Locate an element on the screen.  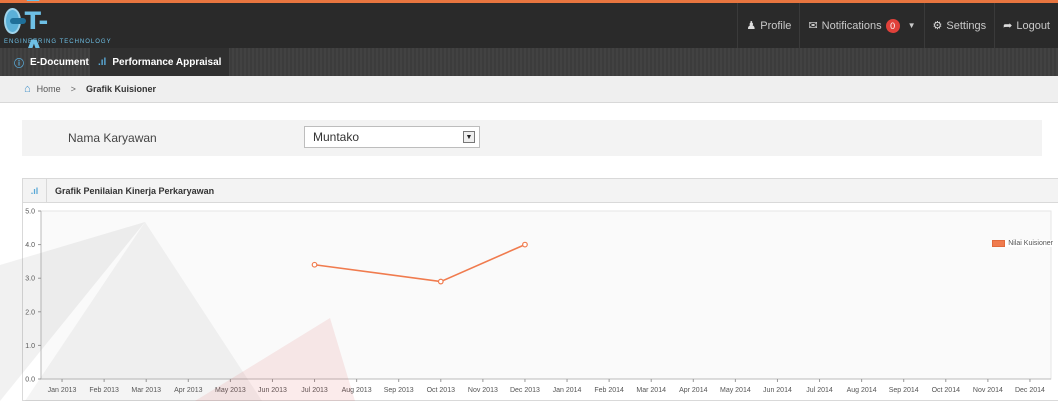
profile-link: ♟ Profile is located at coordinates (768, 25).